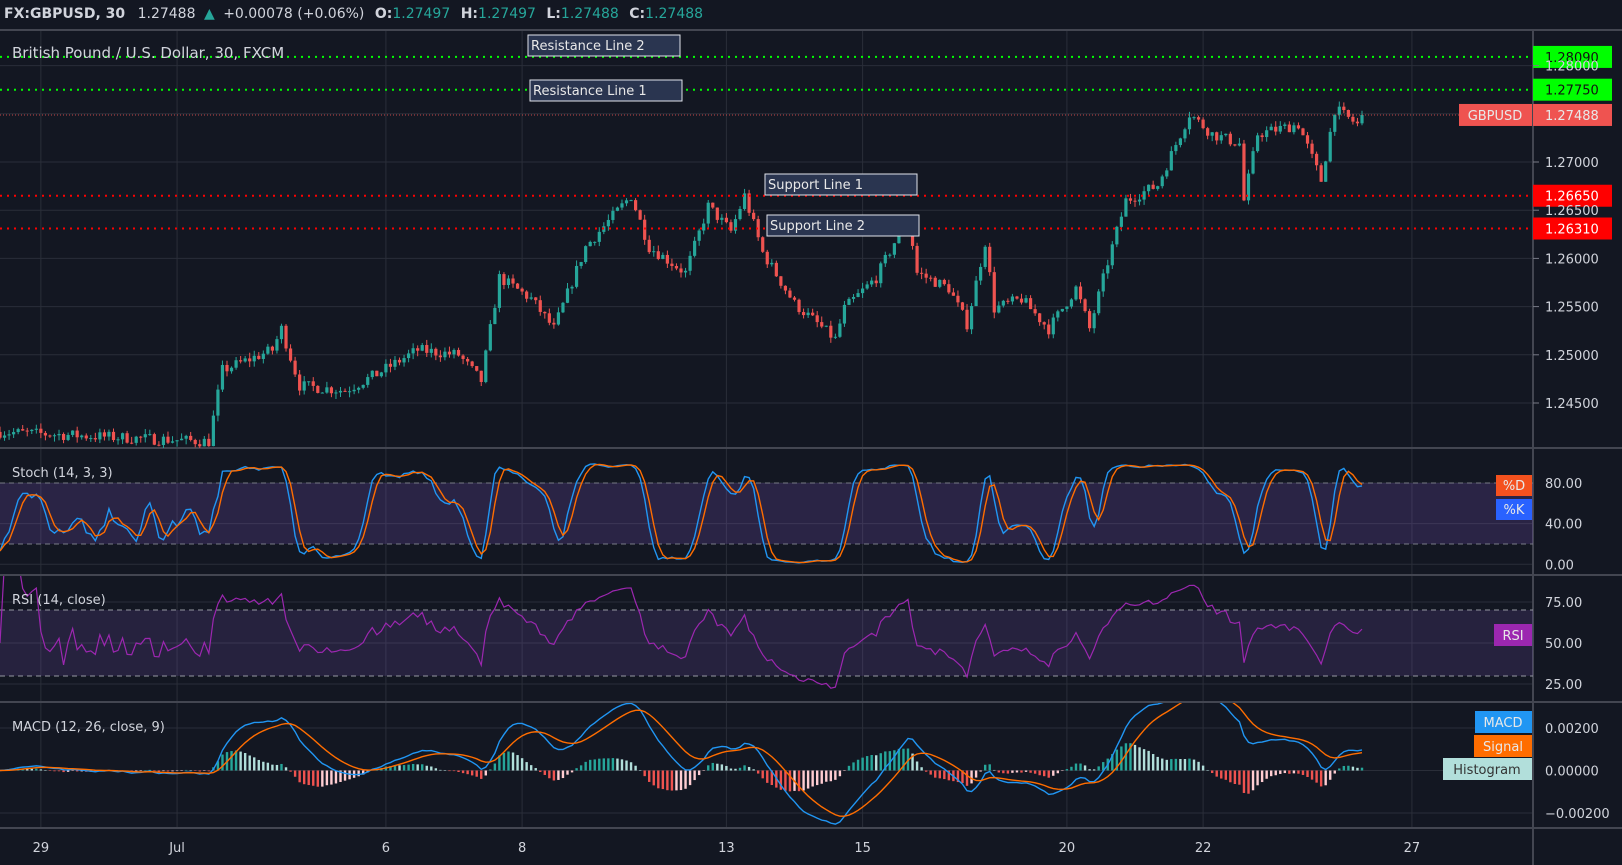  I want to click on symbol-interval: FX:GBPUSD, 30, so click(64, 14).